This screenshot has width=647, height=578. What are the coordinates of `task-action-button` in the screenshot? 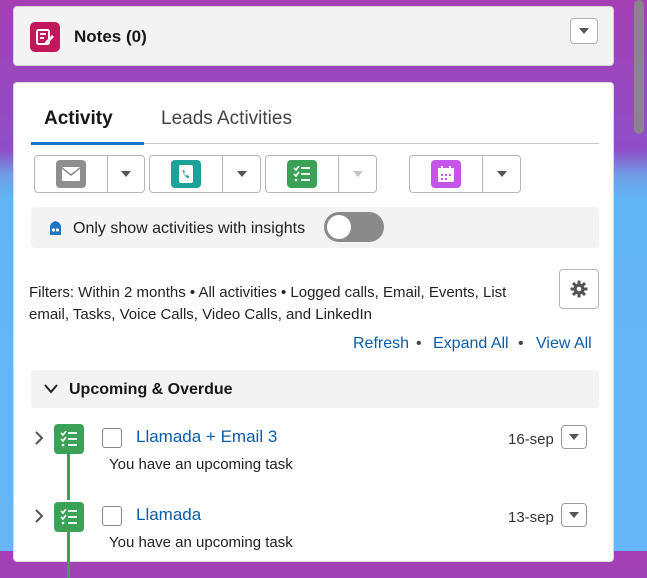 It's located at (321, 174).